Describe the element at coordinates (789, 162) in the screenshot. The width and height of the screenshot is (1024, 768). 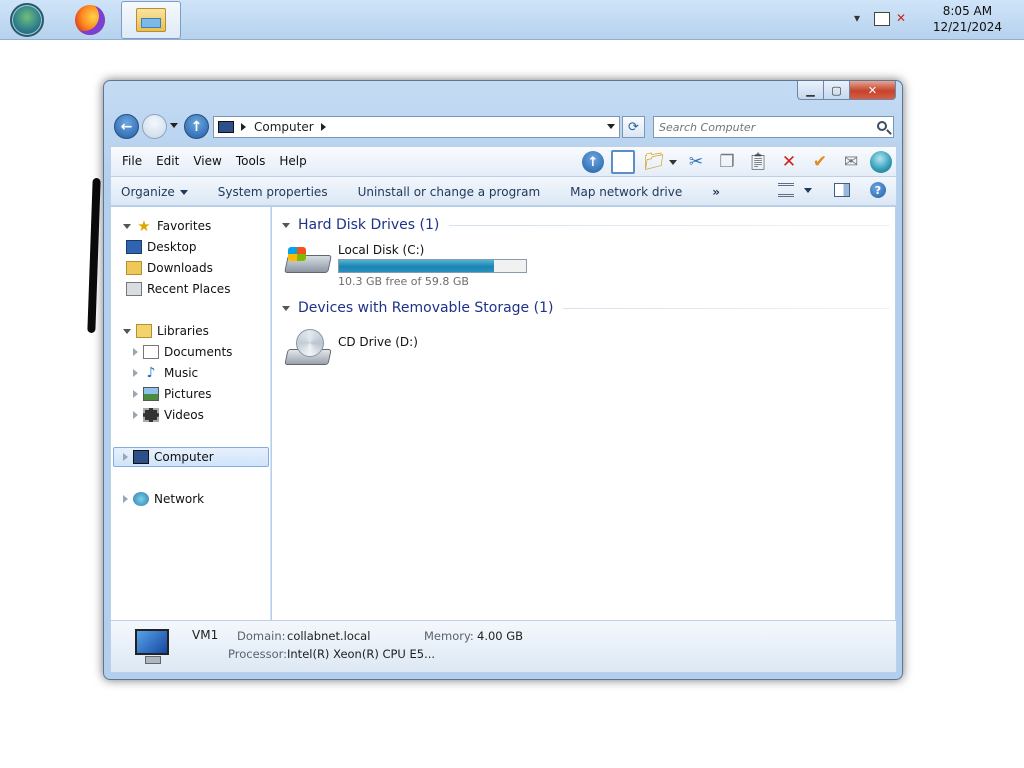
I see `delete-icon: ✕` at that location.